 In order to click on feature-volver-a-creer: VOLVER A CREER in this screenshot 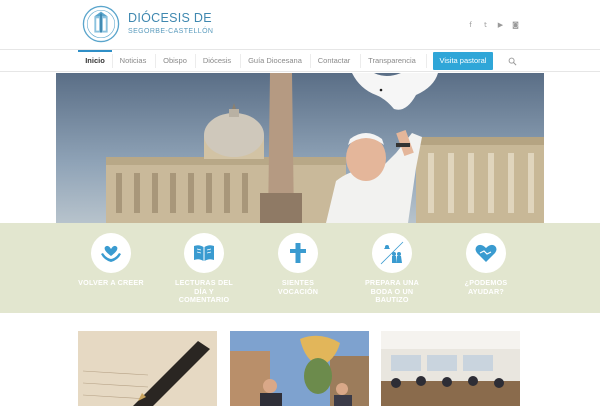, I will do `click(111, 260)`.